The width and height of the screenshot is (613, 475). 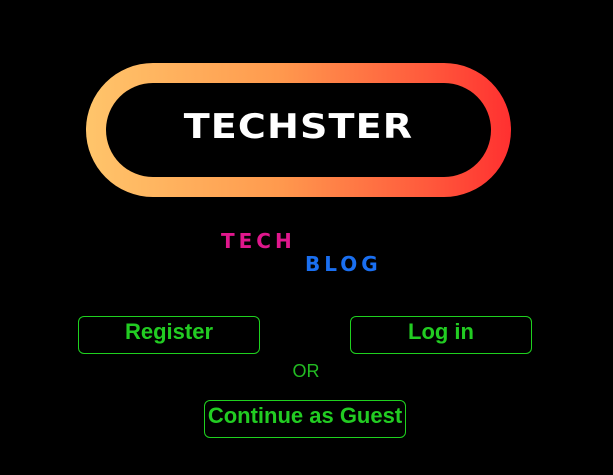 What do you see at coordinates (343, 264) in the screenshot?
I see `subtitle-blog: BLOG` at bounding box center [343, 264].